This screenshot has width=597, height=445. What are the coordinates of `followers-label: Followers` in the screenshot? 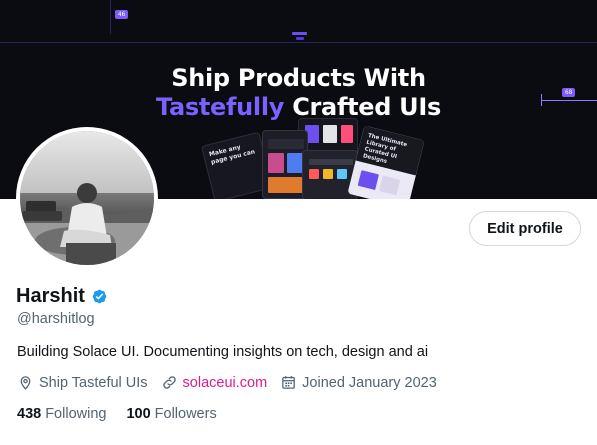 It's located at (185, 414).